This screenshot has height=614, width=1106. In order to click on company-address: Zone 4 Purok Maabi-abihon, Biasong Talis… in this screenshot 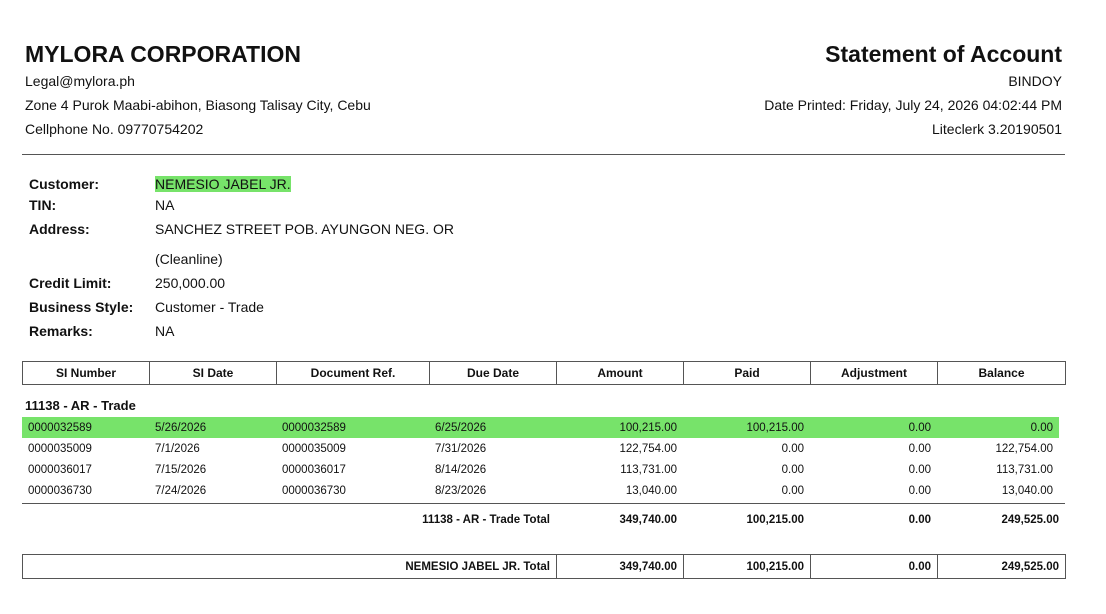, I will do `click(198, 105)`.